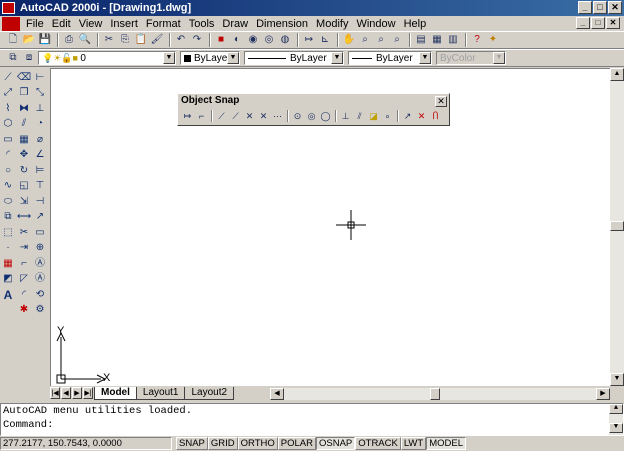  What do you see at coordinates (192, 443) in the screenshot?
I see `snap-toggle: SNAP` at bounding box center [192, 443].